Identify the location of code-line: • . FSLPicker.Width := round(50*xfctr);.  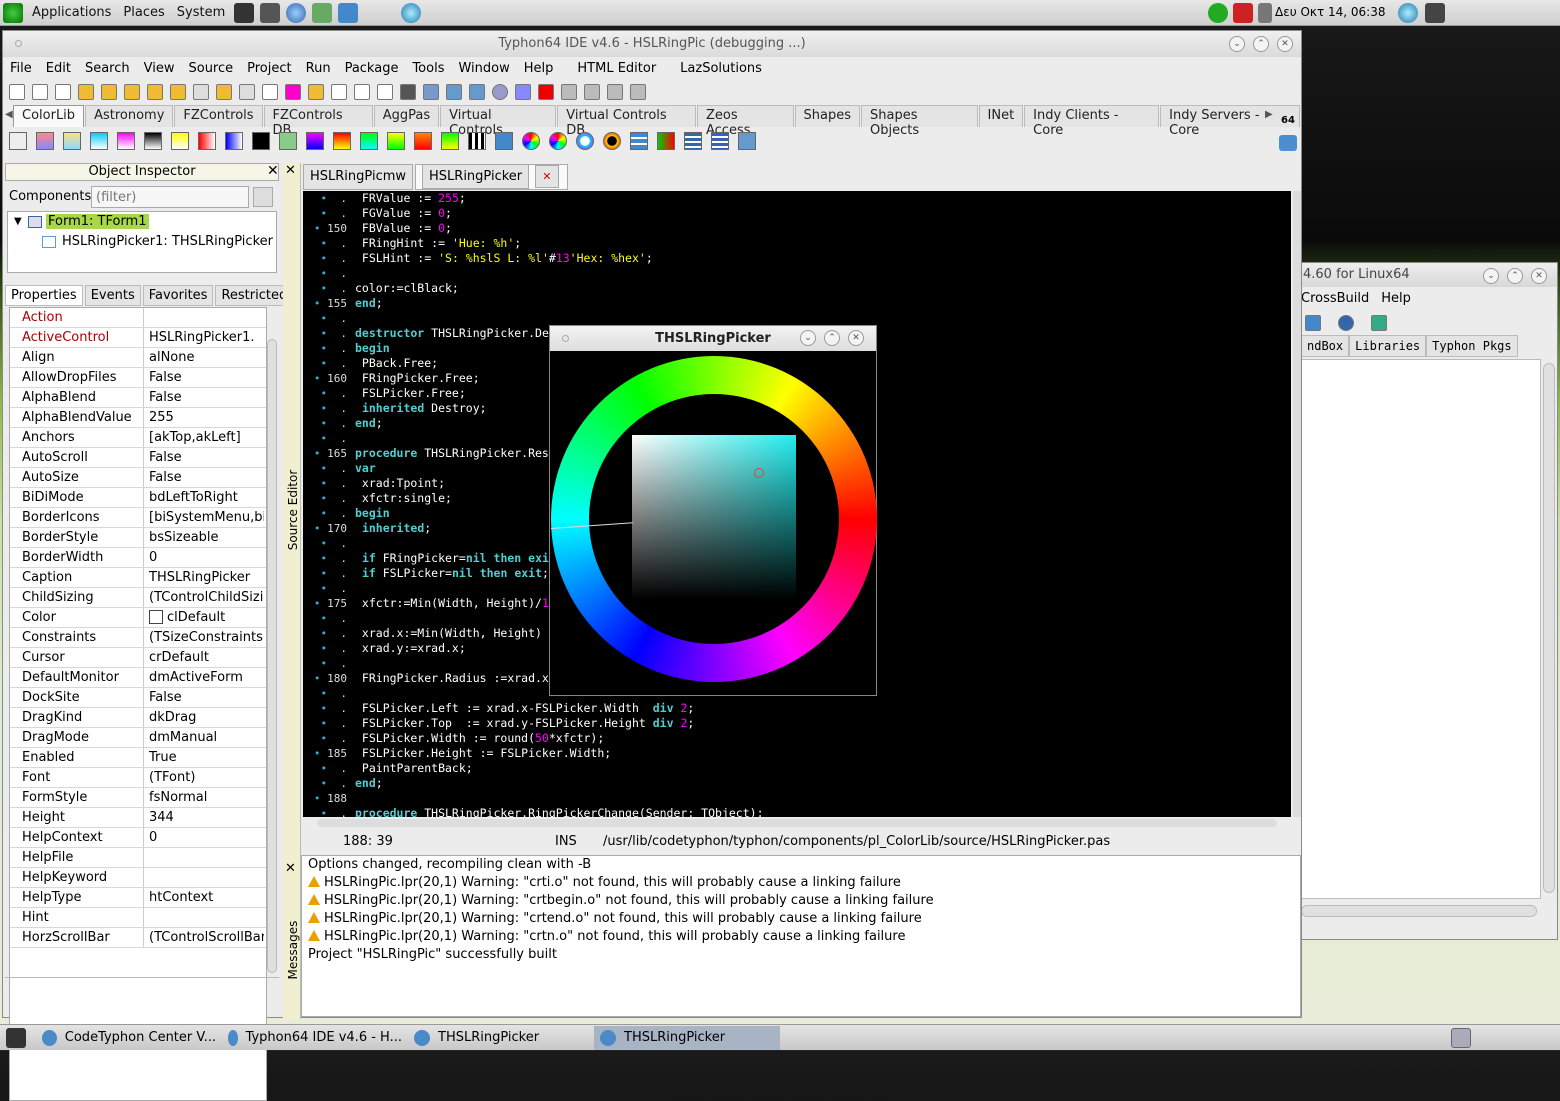
(793, 738).